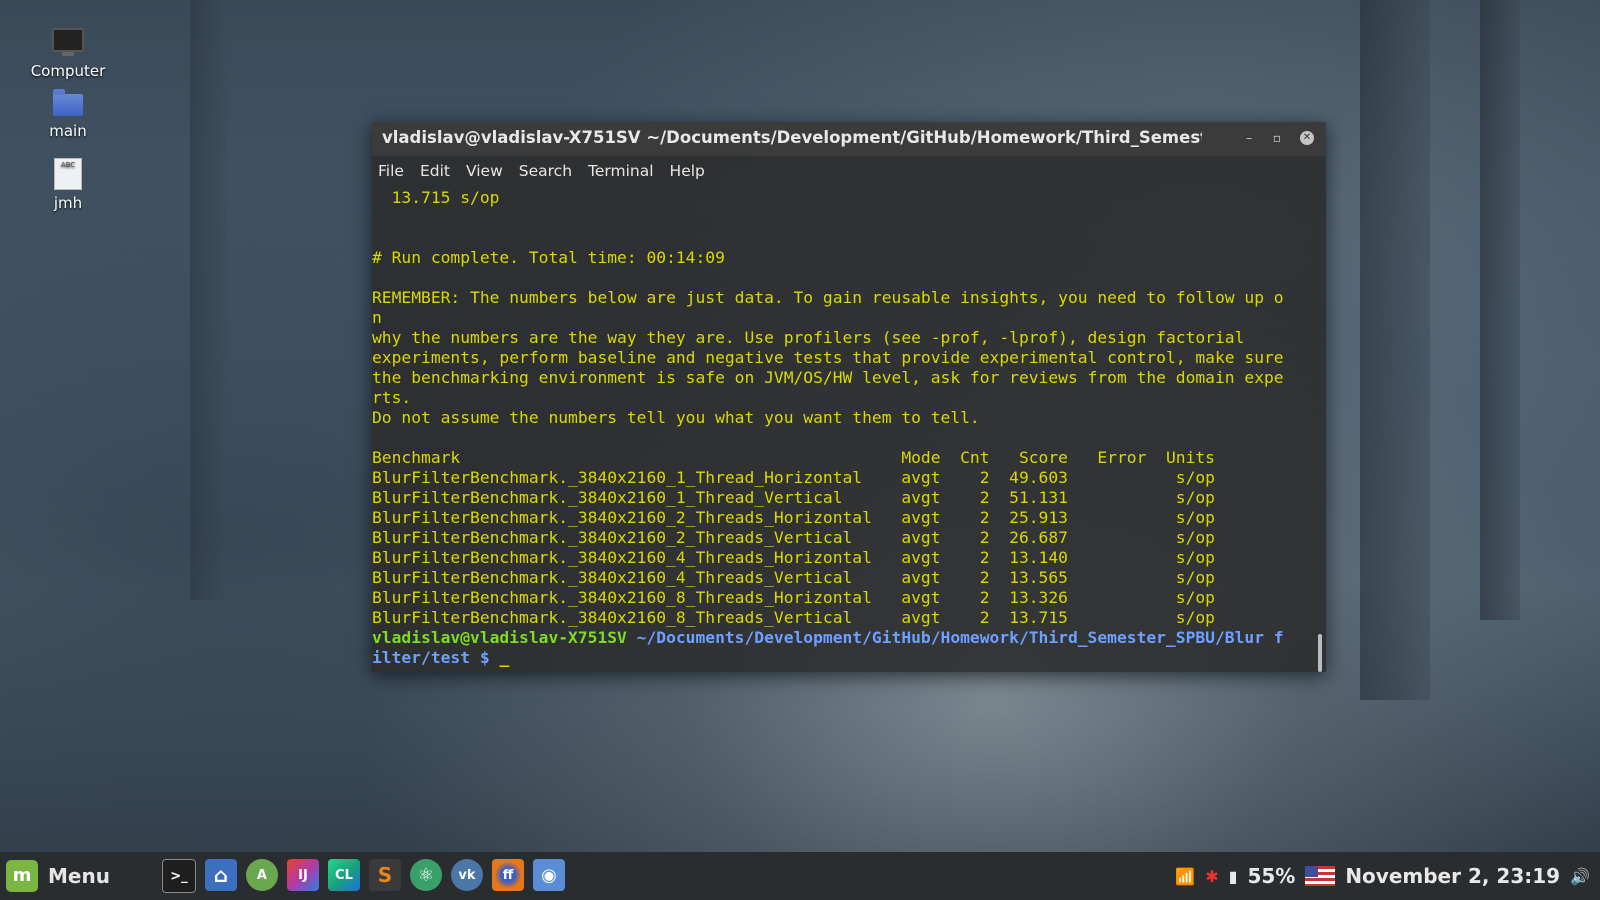  I want to click on computer-icon, so click(68, 42).